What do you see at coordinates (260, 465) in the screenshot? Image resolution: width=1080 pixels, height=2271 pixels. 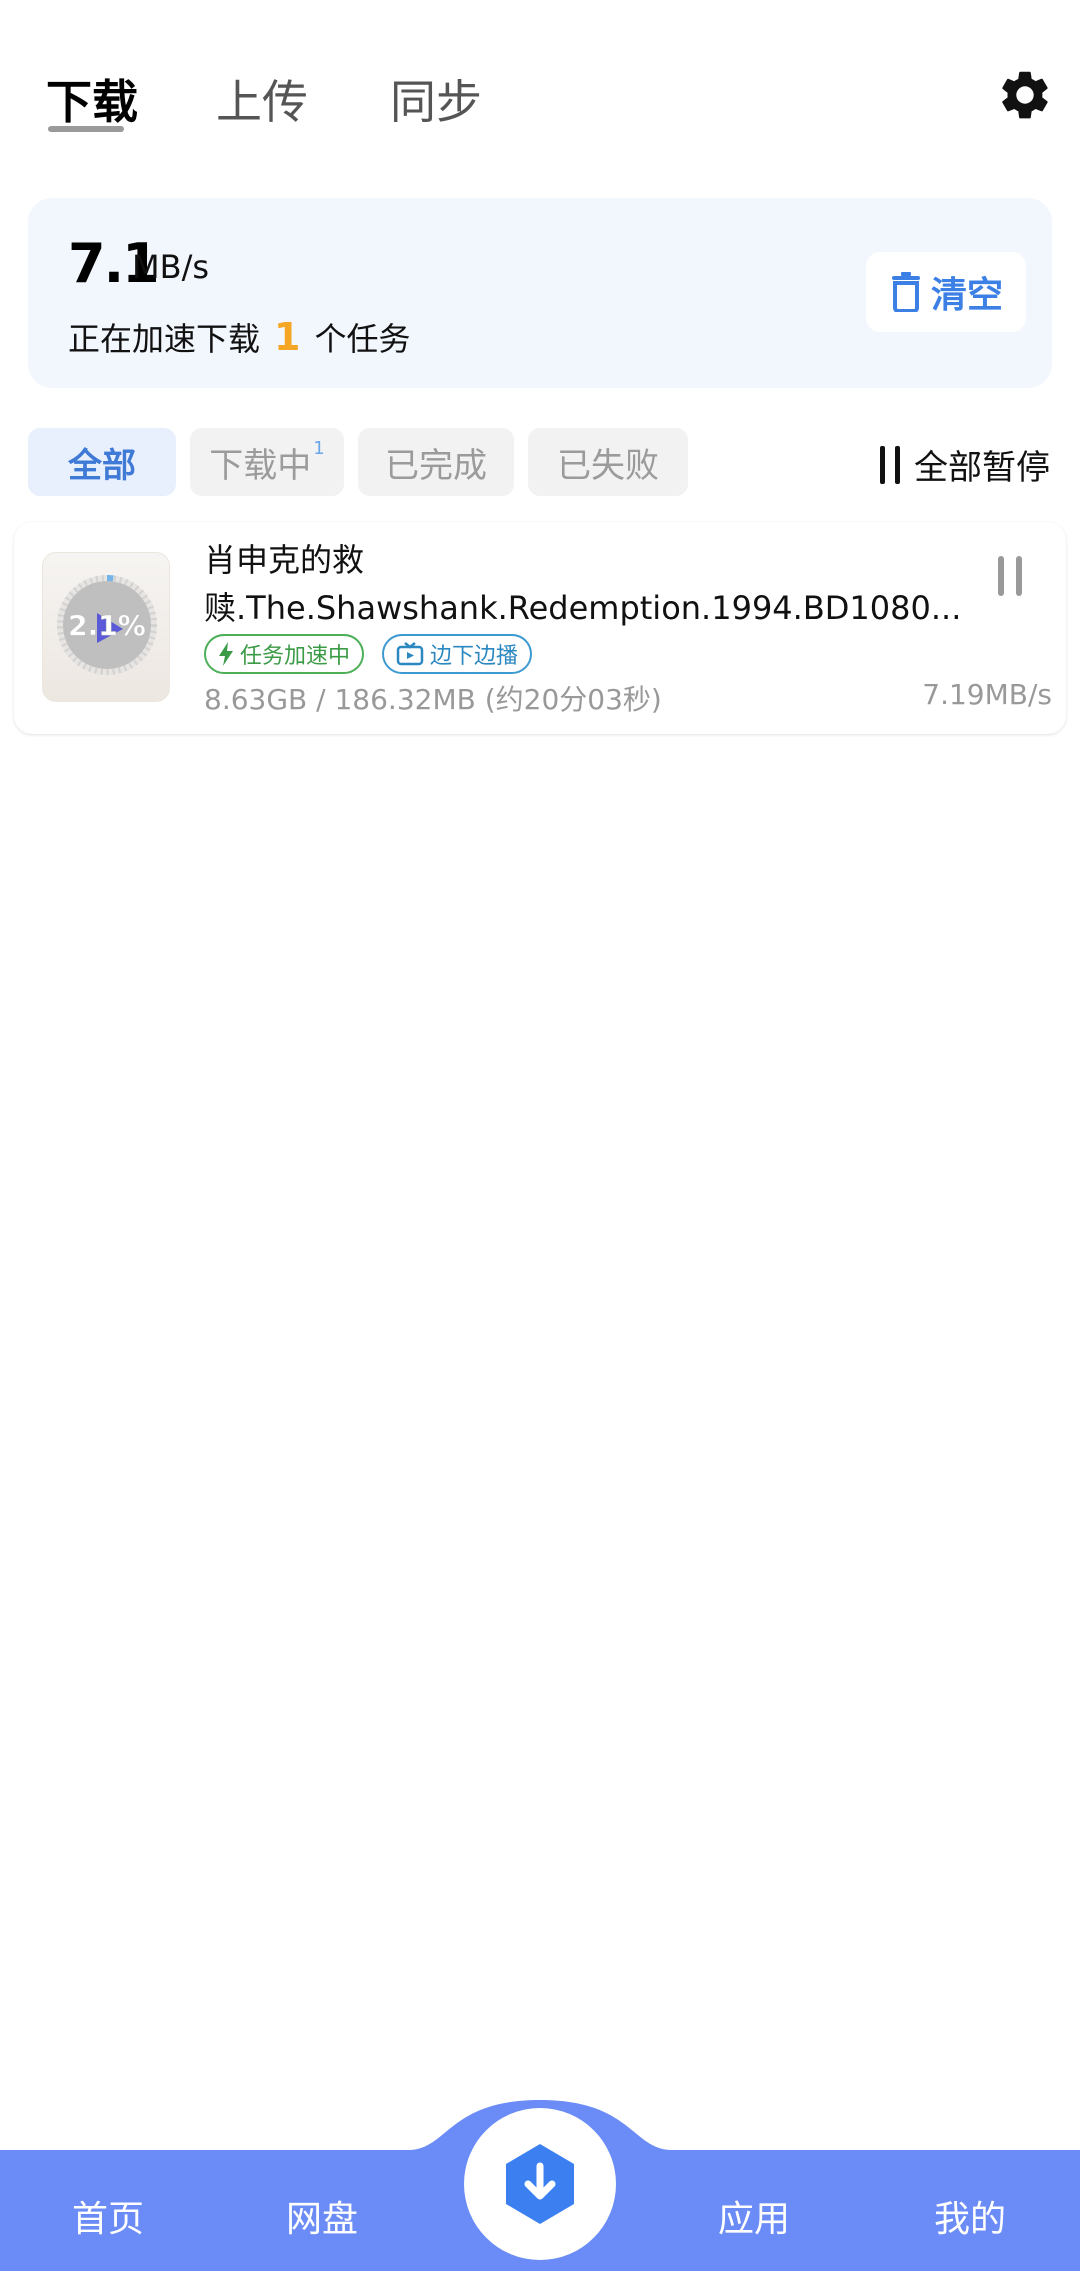 I see `filter-downloading-label: 下载中` at bounding box center [260, 465].